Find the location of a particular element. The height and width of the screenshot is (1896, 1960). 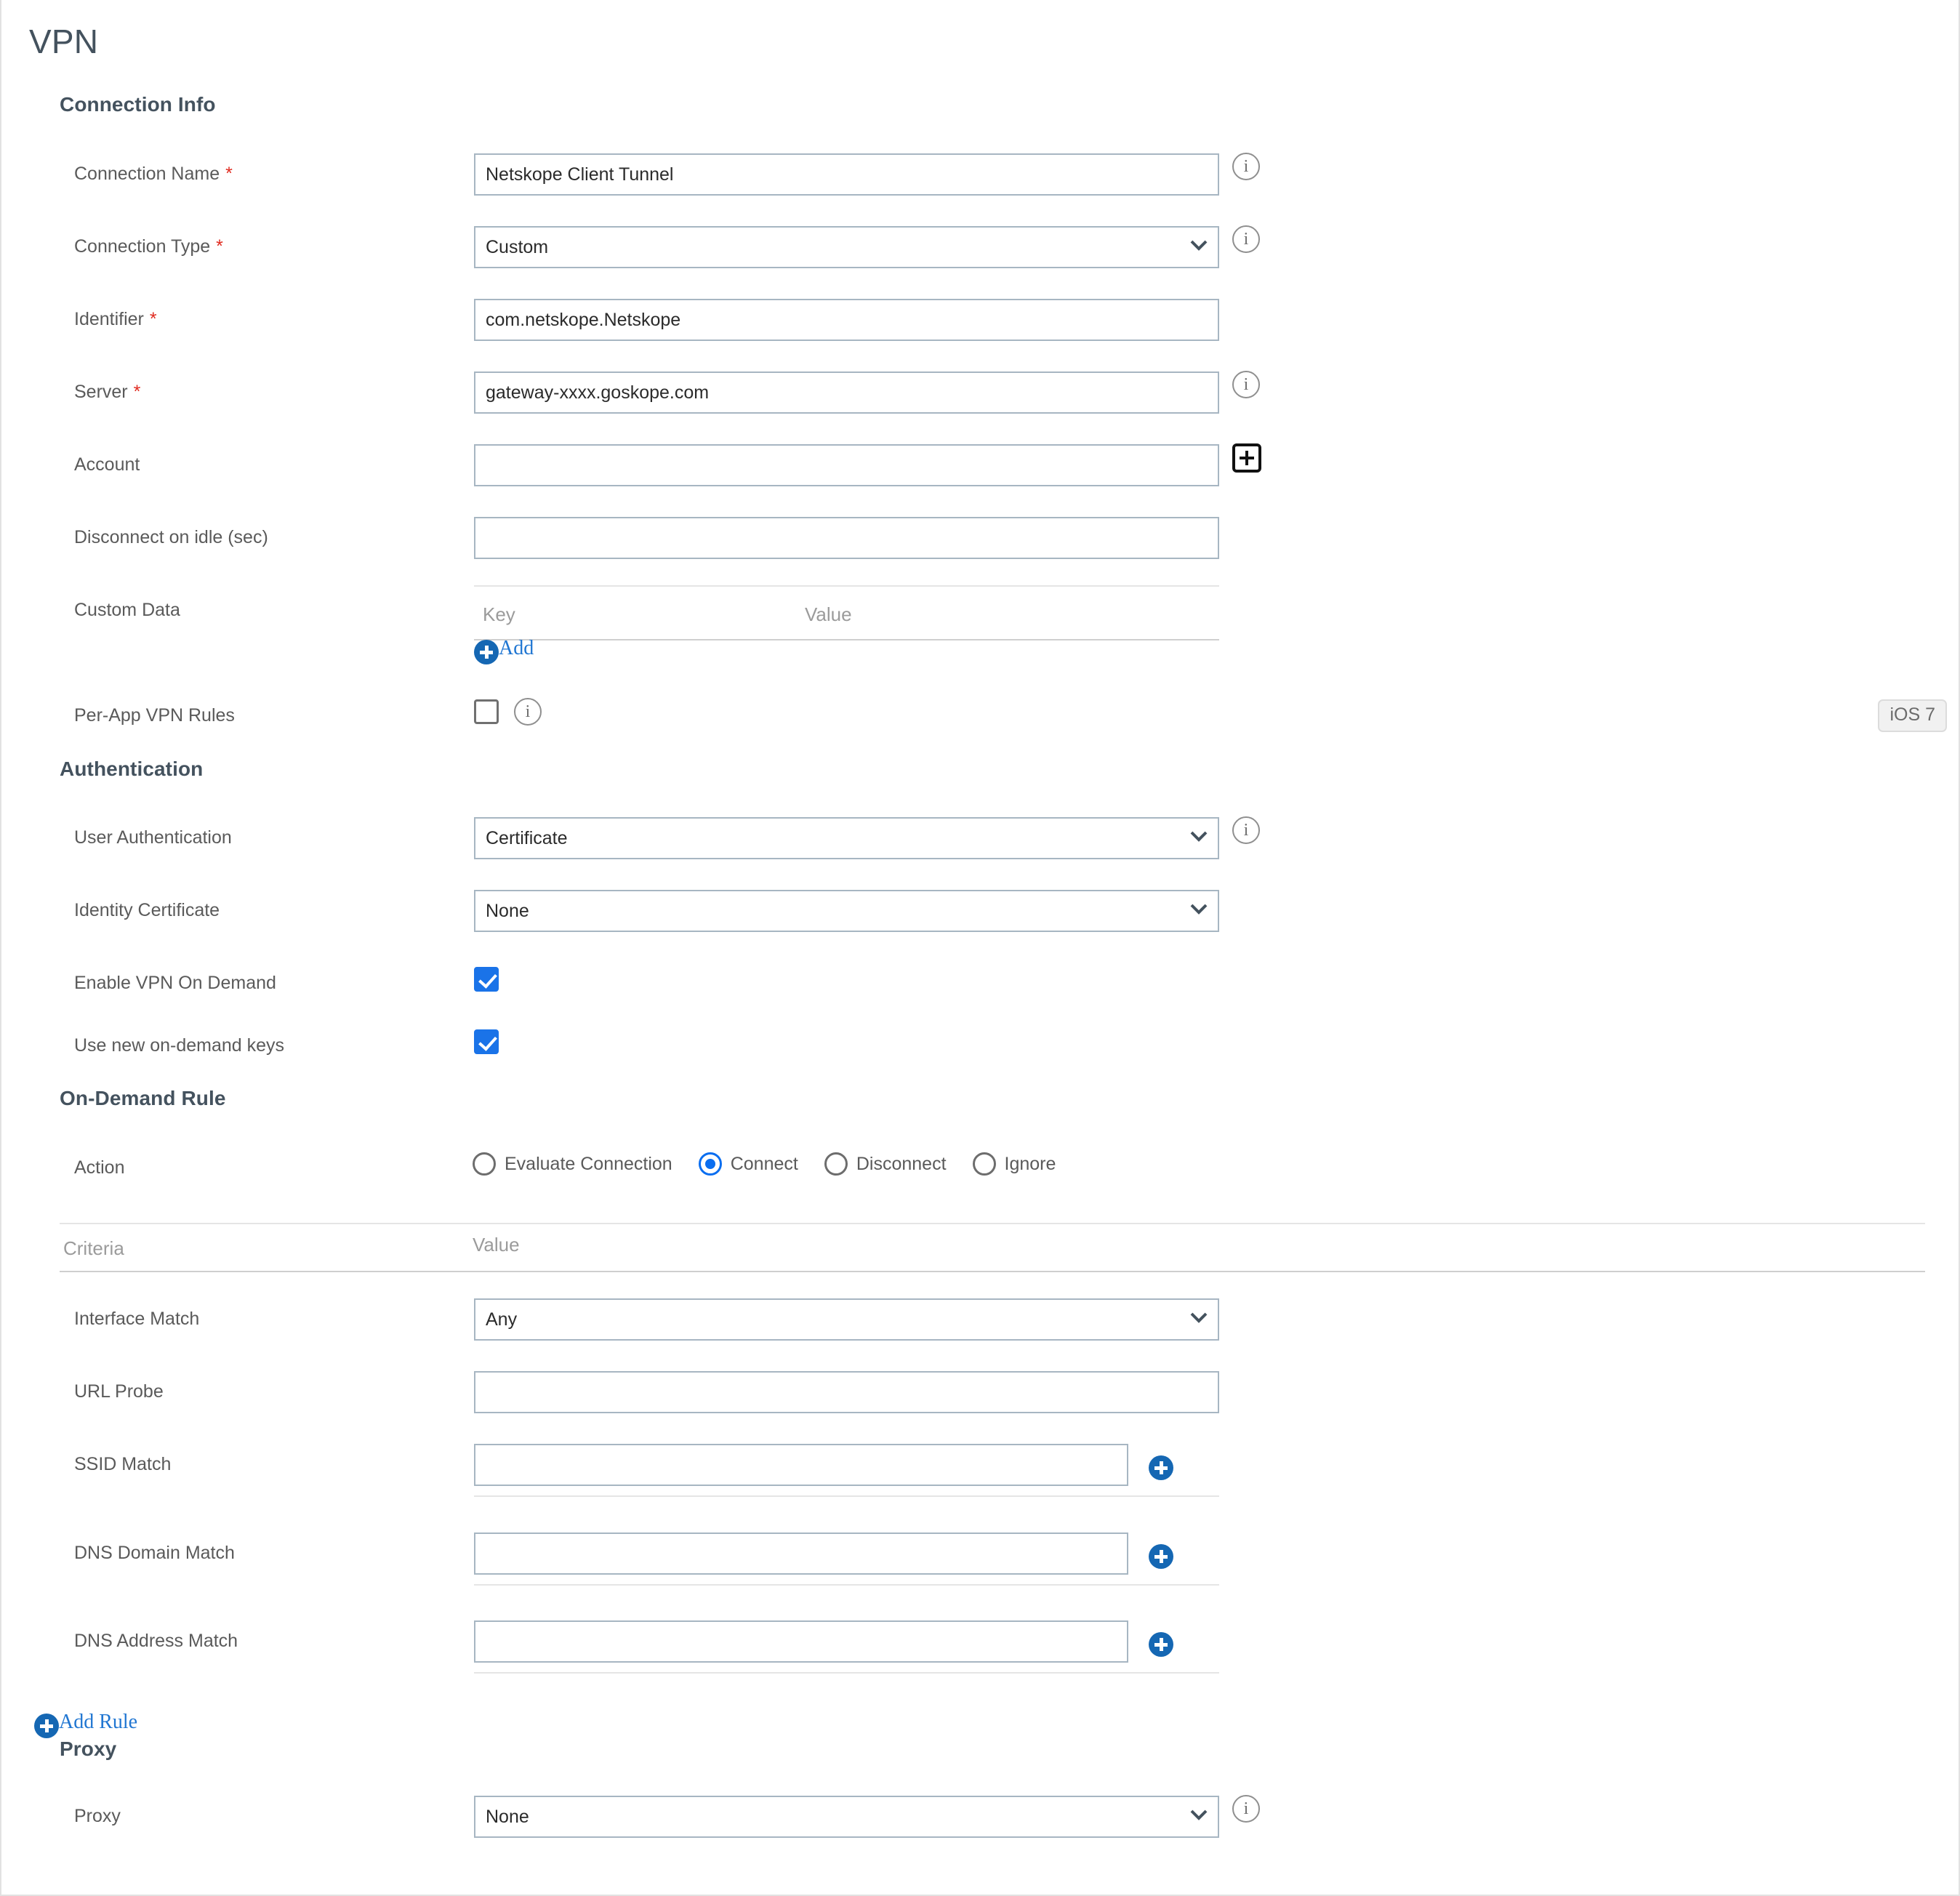

enable-vpn-on-demand-checkbox is located at coordinates (486, 980).